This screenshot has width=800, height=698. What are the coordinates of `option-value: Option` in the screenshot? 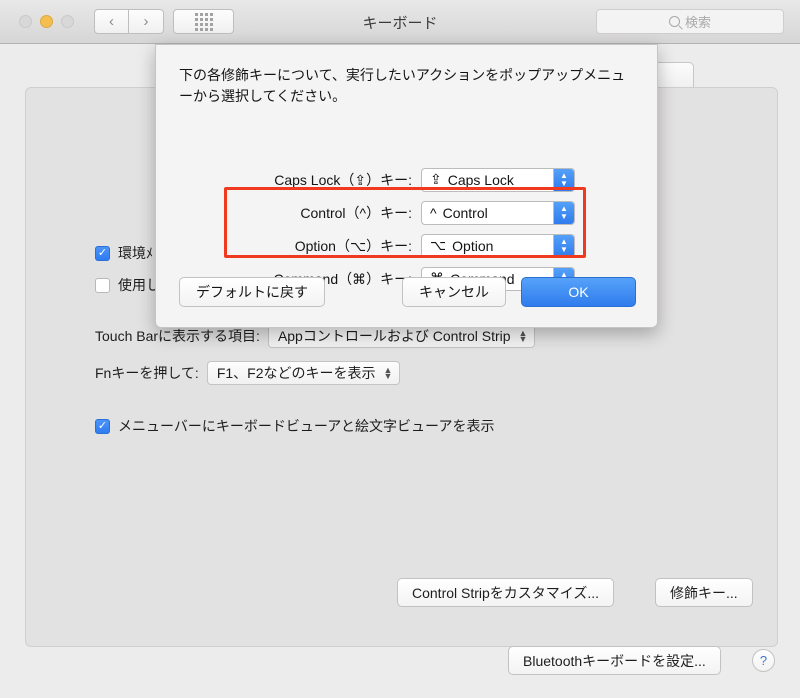 It's located at (473, 245).